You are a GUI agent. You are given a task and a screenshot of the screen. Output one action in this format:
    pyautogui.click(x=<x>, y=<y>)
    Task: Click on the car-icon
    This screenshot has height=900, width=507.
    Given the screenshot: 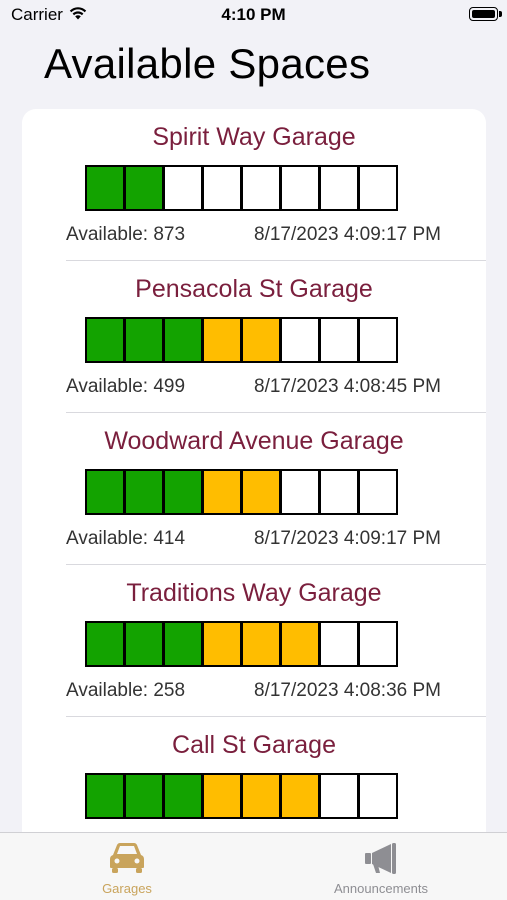 What is the action you would take?
    pyautogui.click(x=127, y=858)
    